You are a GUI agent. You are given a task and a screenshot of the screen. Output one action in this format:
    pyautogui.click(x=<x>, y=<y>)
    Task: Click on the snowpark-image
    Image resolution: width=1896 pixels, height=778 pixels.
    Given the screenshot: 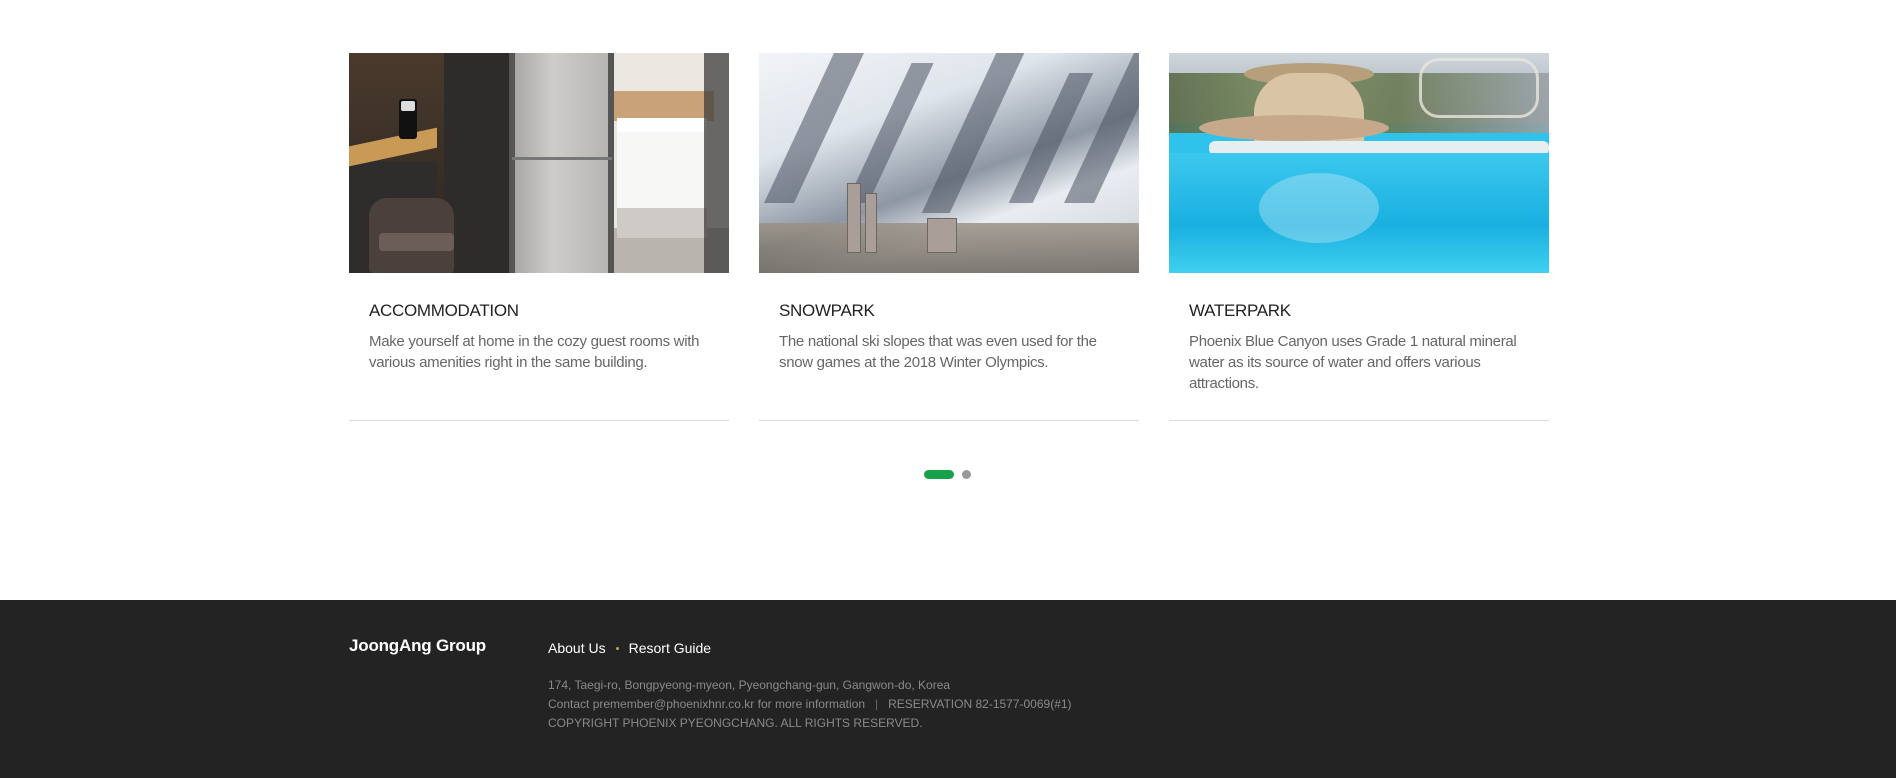 What is the action you would take?
    pyautogui.click(x=949, y=163)
    